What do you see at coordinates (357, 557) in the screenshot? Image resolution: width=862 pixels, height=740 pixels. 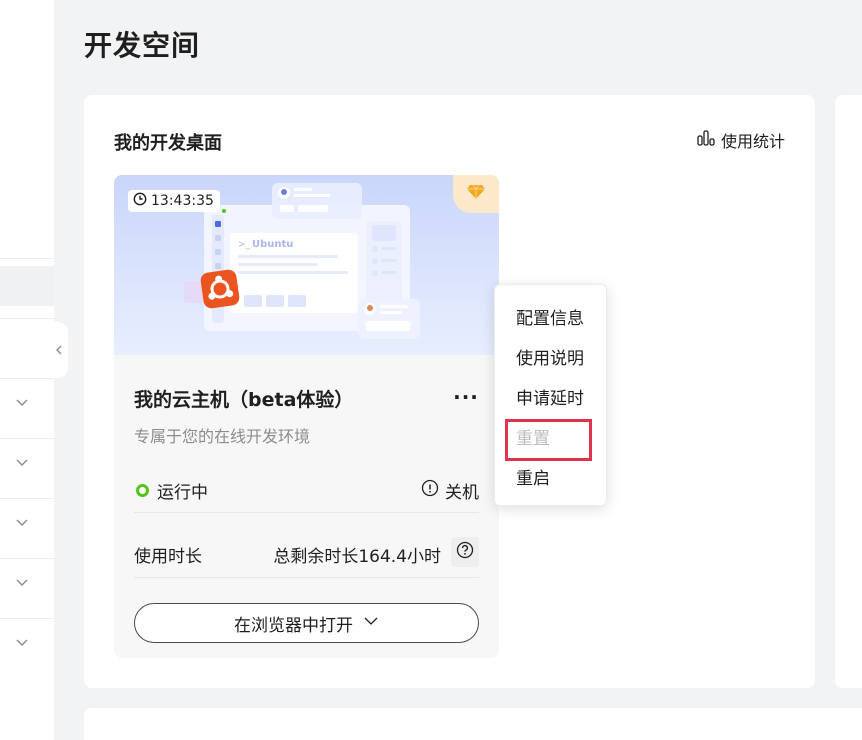 I see `remaining-time-value: 总剩余时长164.4小时` at bounding box center [357, 557].